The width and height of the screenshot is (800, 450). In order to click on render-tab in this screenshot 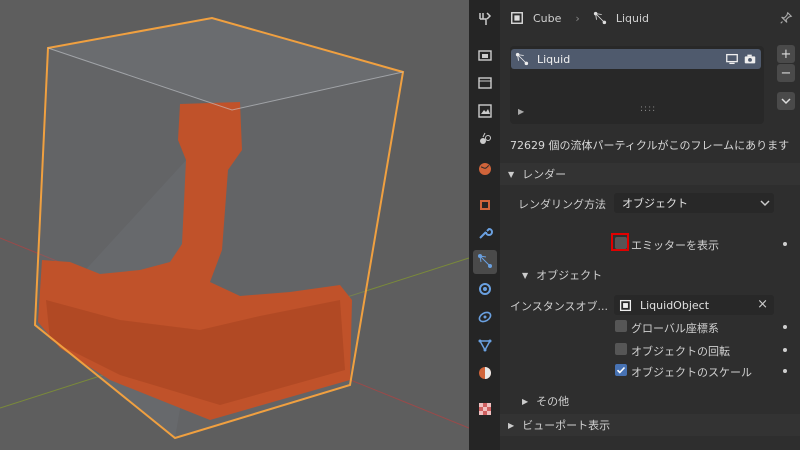, I will do `click(485, 56)`.